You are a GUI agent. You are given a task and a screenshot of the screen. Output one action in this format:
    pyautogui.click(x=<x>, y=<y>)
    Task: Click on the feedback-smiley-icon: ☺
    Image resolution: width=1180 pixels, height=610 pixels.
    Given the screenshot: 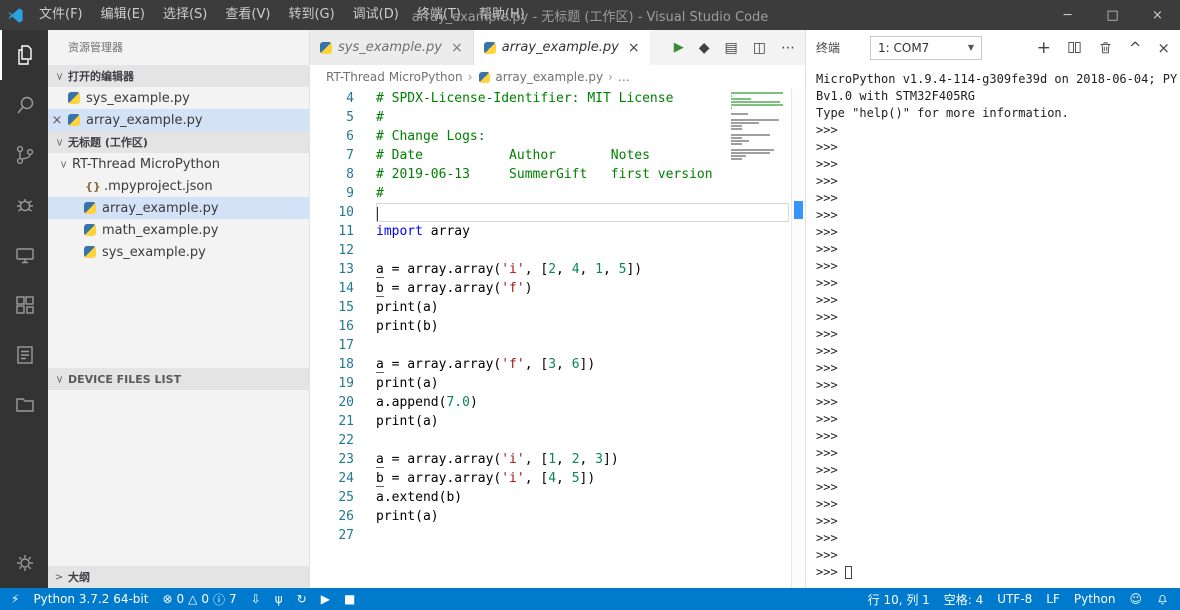 What is the action you would take?
    pyautogui.click(x=1135, y=599)
    